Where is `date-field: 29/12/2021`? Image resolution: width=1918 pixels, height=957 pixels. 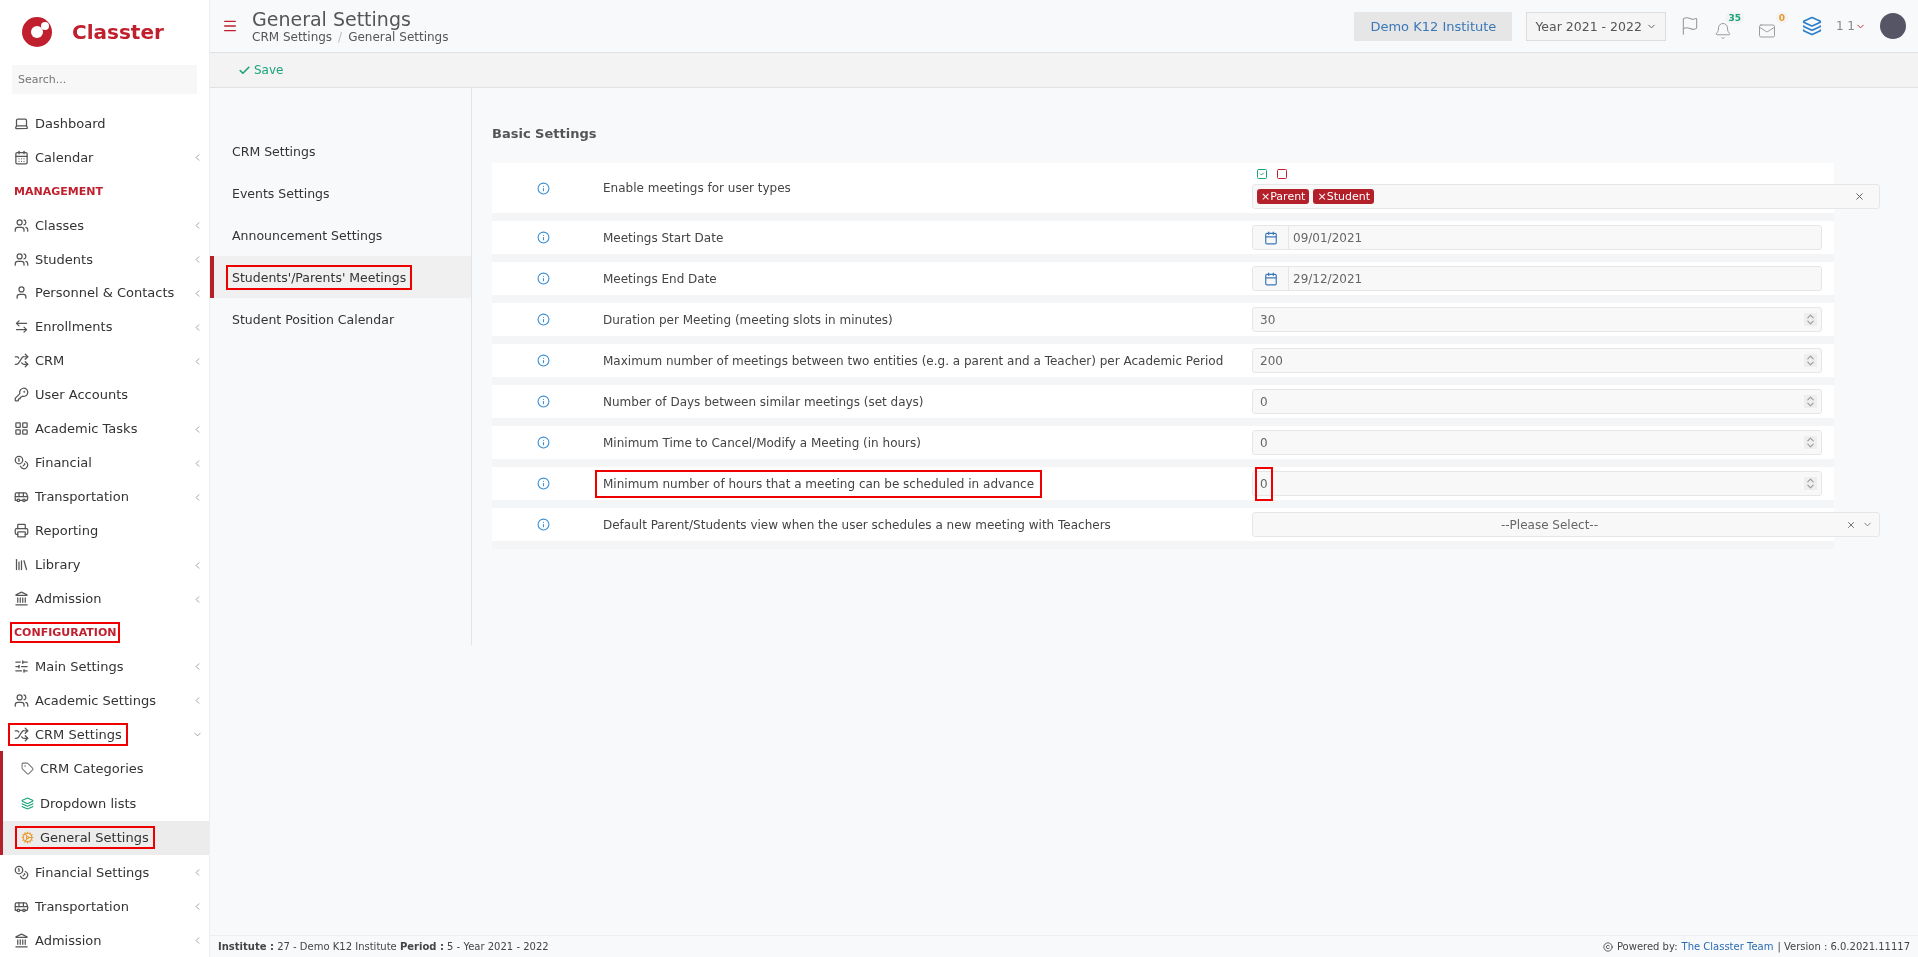 date-field: 29/12/2021 is located at coordinates (1537, 278).